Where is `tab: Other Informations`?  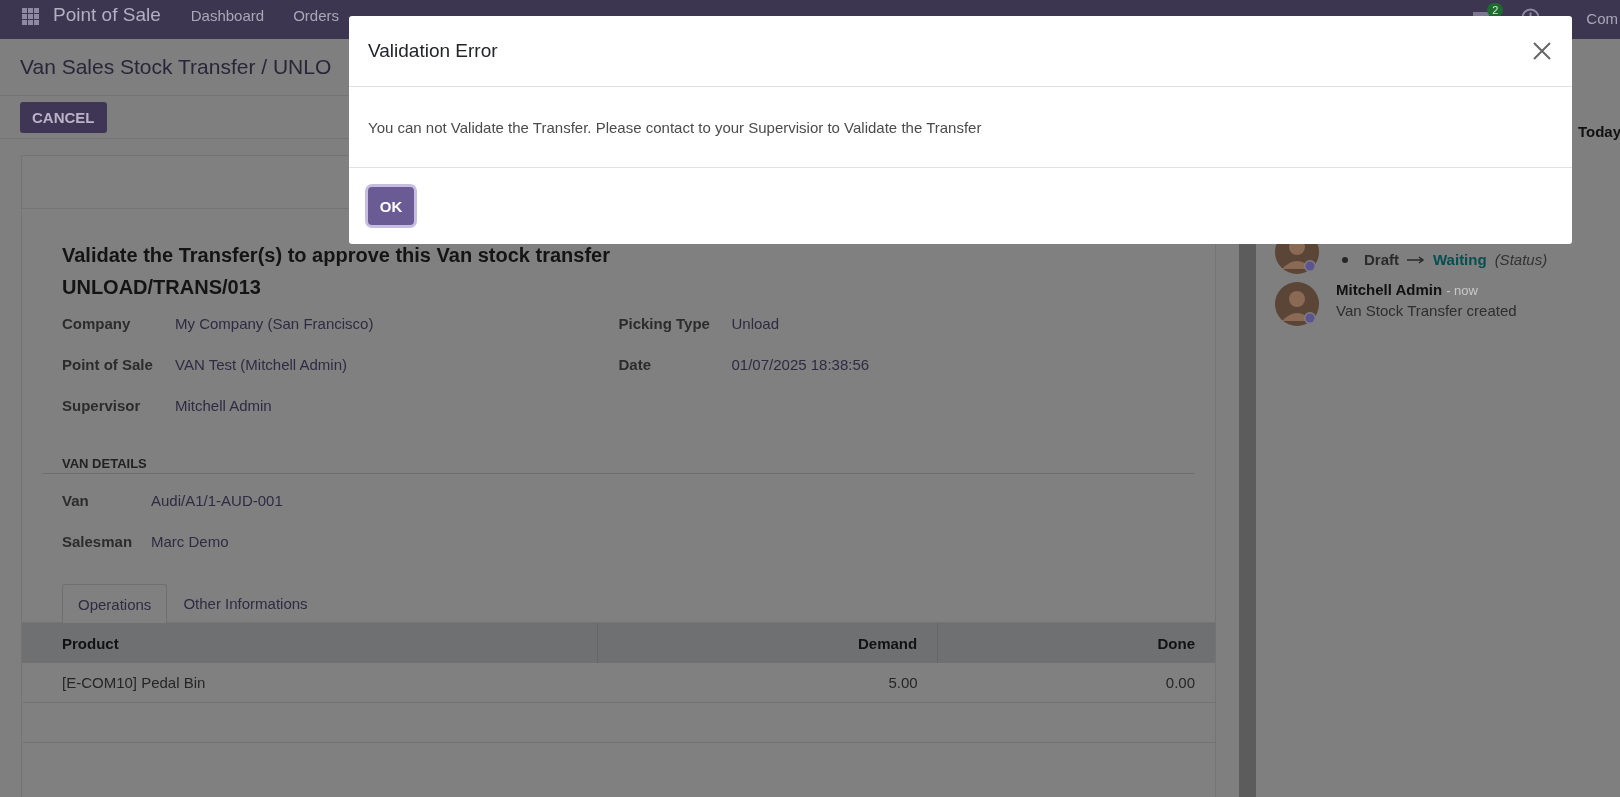
tab: Other Informations is located at coordinates (245, 603).